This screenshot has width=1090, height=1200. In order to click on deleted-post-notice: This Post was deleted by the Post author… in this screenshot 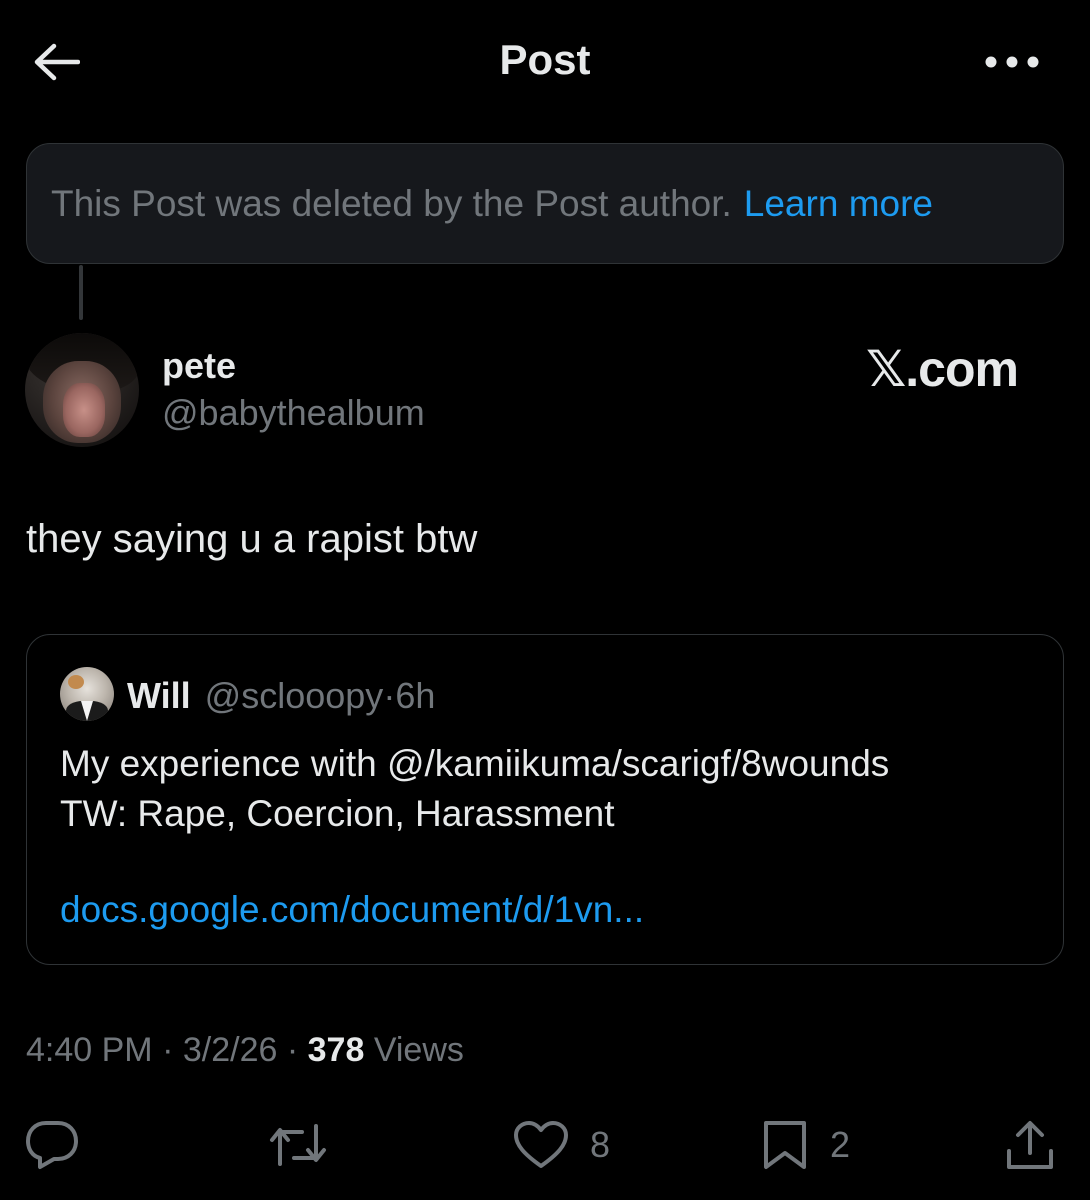, I will do `click(545, 203)`.